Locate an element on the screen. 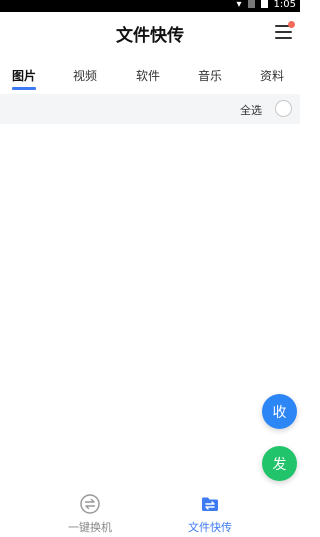  signal-icon is located at coordinates (251, 4).